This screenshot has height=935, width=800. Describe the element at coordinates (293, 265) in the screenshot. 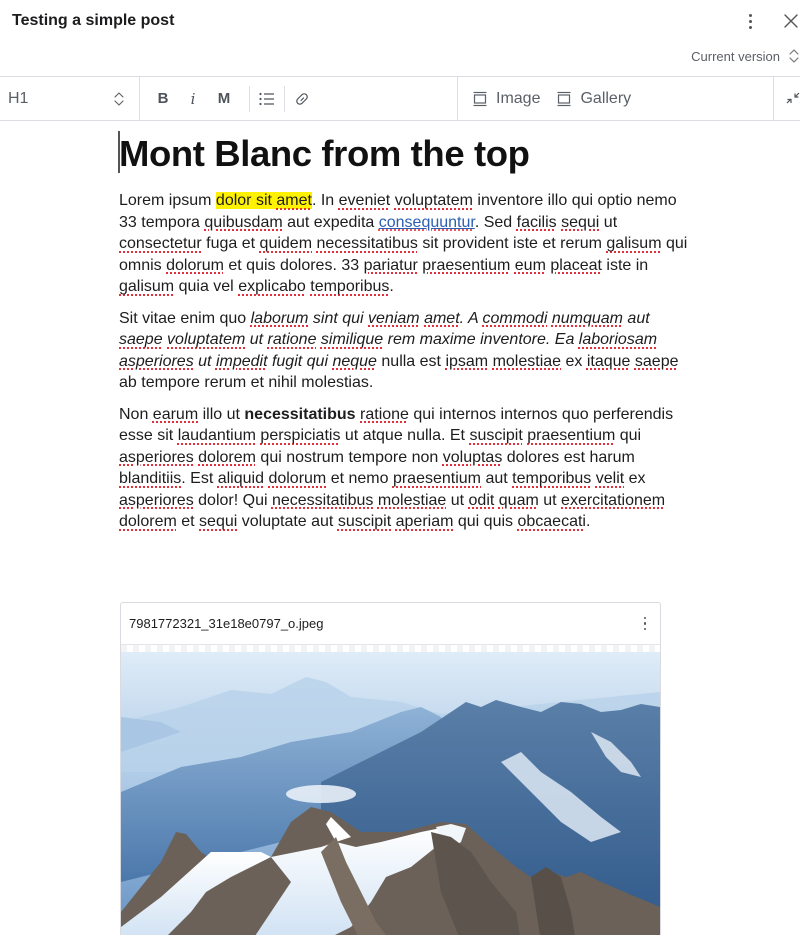

I see `text-run: et quis dolores. 33` at that location.